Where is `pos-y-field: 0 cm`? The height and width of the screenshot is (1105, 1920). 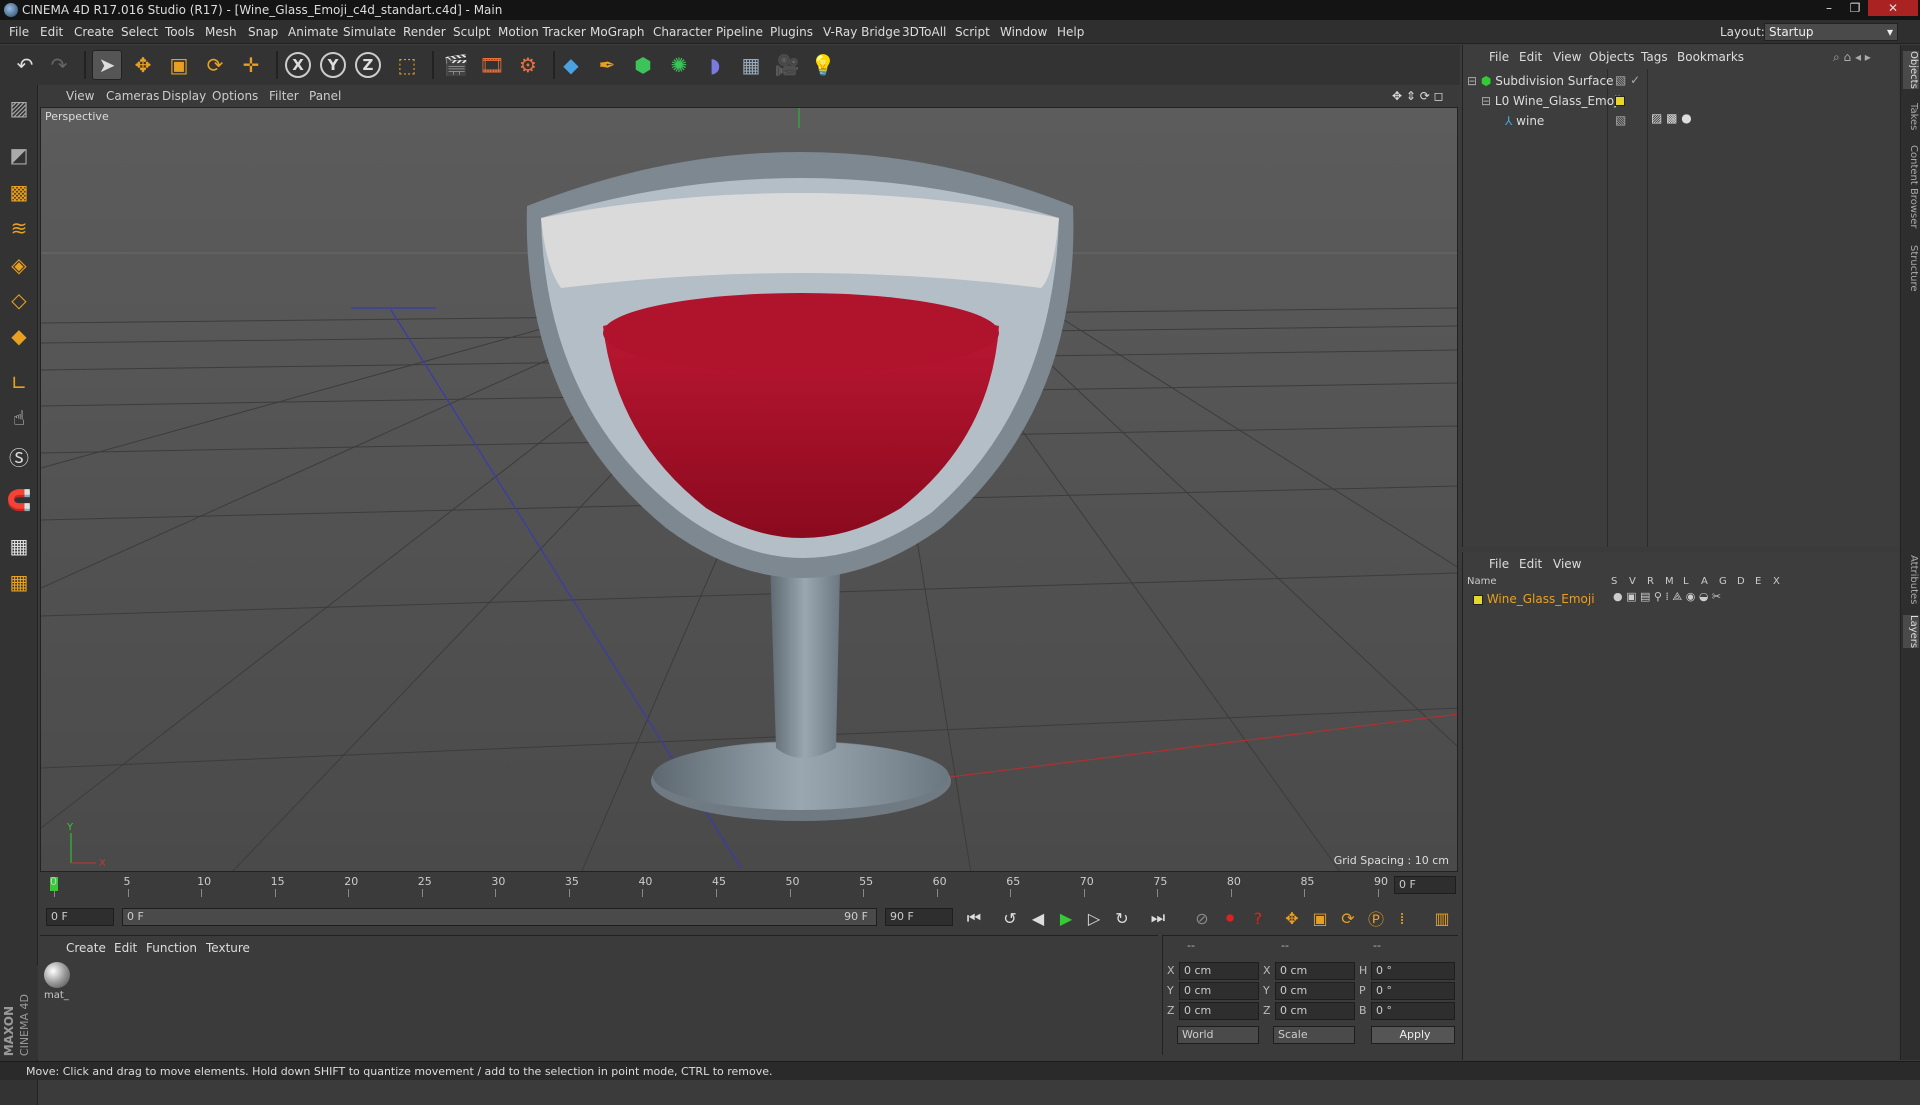 pos-y-field: 0 cm is located at coordinates (1219, 991).